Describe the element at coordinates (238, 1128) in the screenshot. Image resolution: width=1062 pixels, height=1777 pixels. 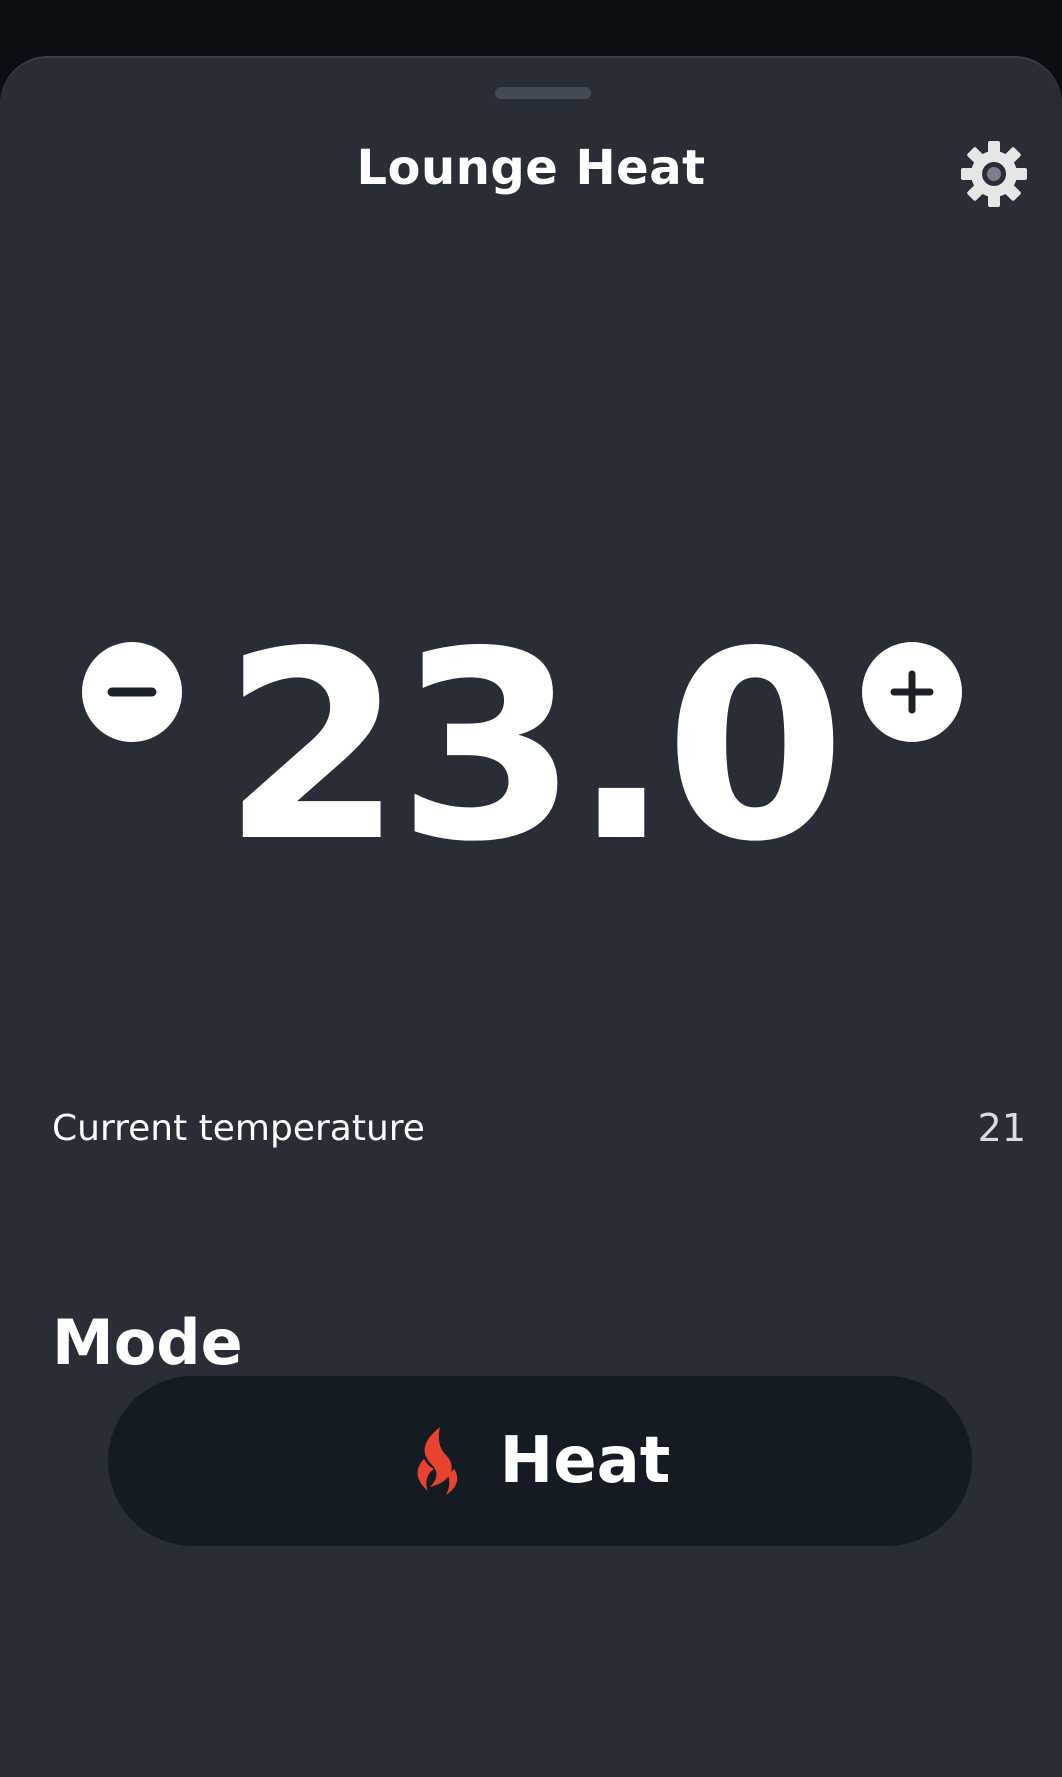
I see `current-temperature-label: Current temperature` at that location.